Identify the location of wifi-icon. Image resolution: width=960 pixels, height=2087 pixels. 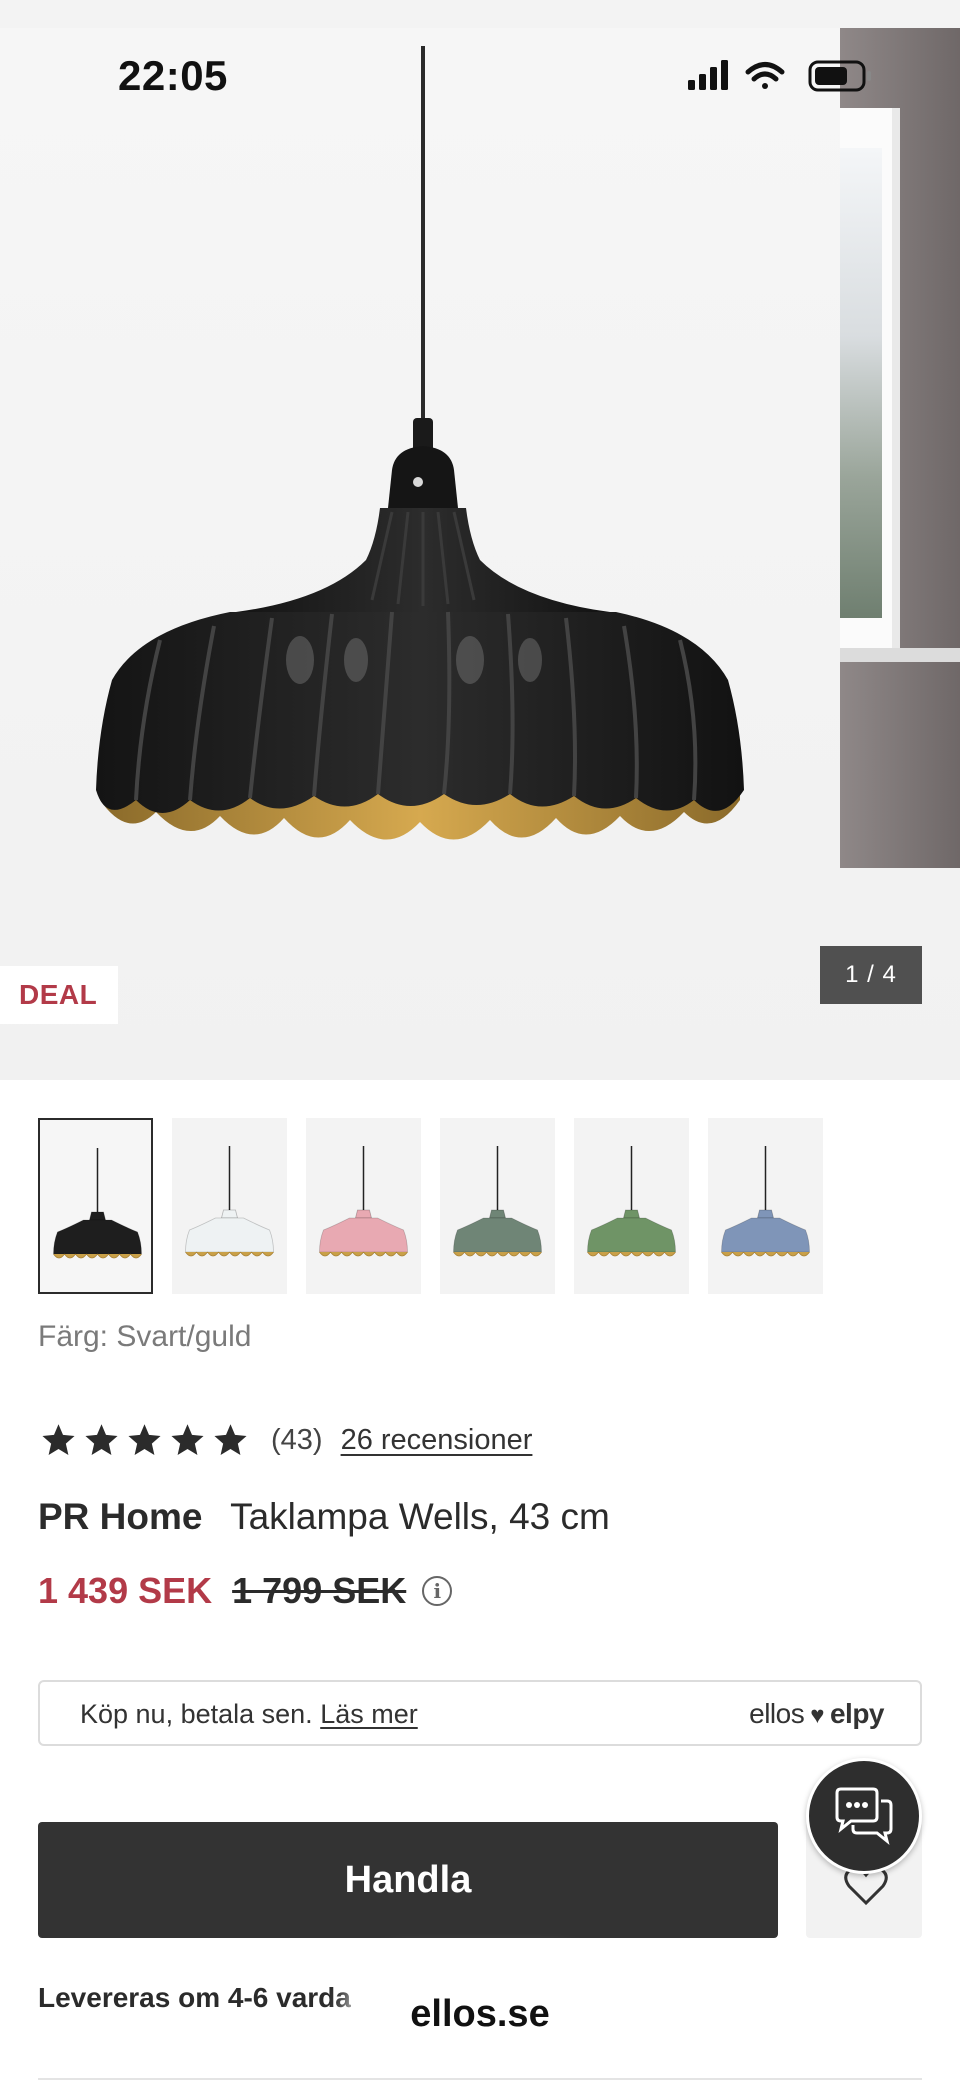
(765, 75).